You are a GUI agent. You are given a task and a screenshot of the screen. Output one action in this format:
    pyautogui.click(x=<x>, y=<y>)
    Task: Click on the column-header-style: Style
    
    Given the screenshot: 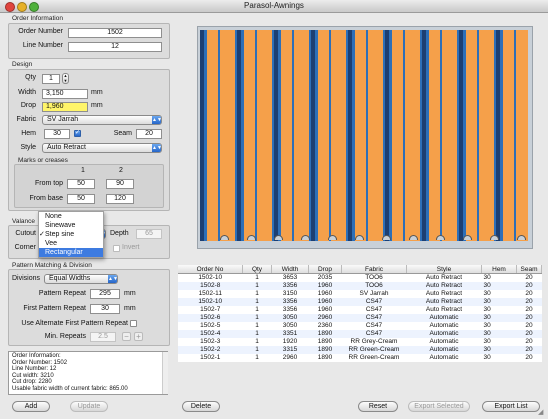 What is the action you would take?
    pyautogui.click(x=444, y=269)
    